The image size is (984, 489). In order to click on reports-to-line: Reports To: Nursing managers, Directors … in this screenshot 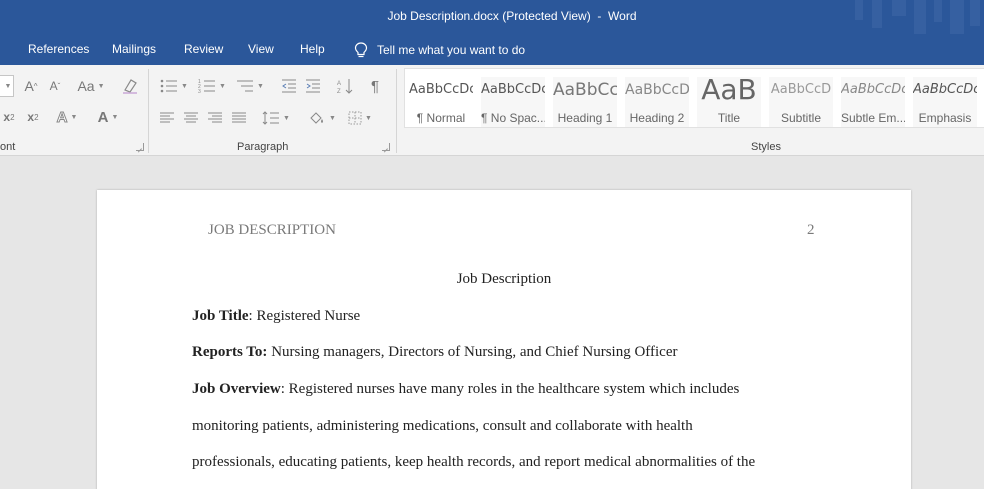, I will do `click(434, 352)`.